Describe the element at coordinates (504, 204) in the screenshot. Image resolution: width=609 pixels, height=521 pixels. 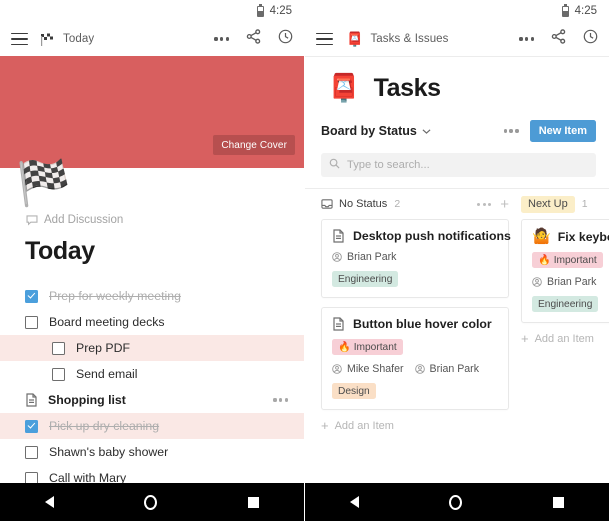
I see `column-add-icon: +` at that location.